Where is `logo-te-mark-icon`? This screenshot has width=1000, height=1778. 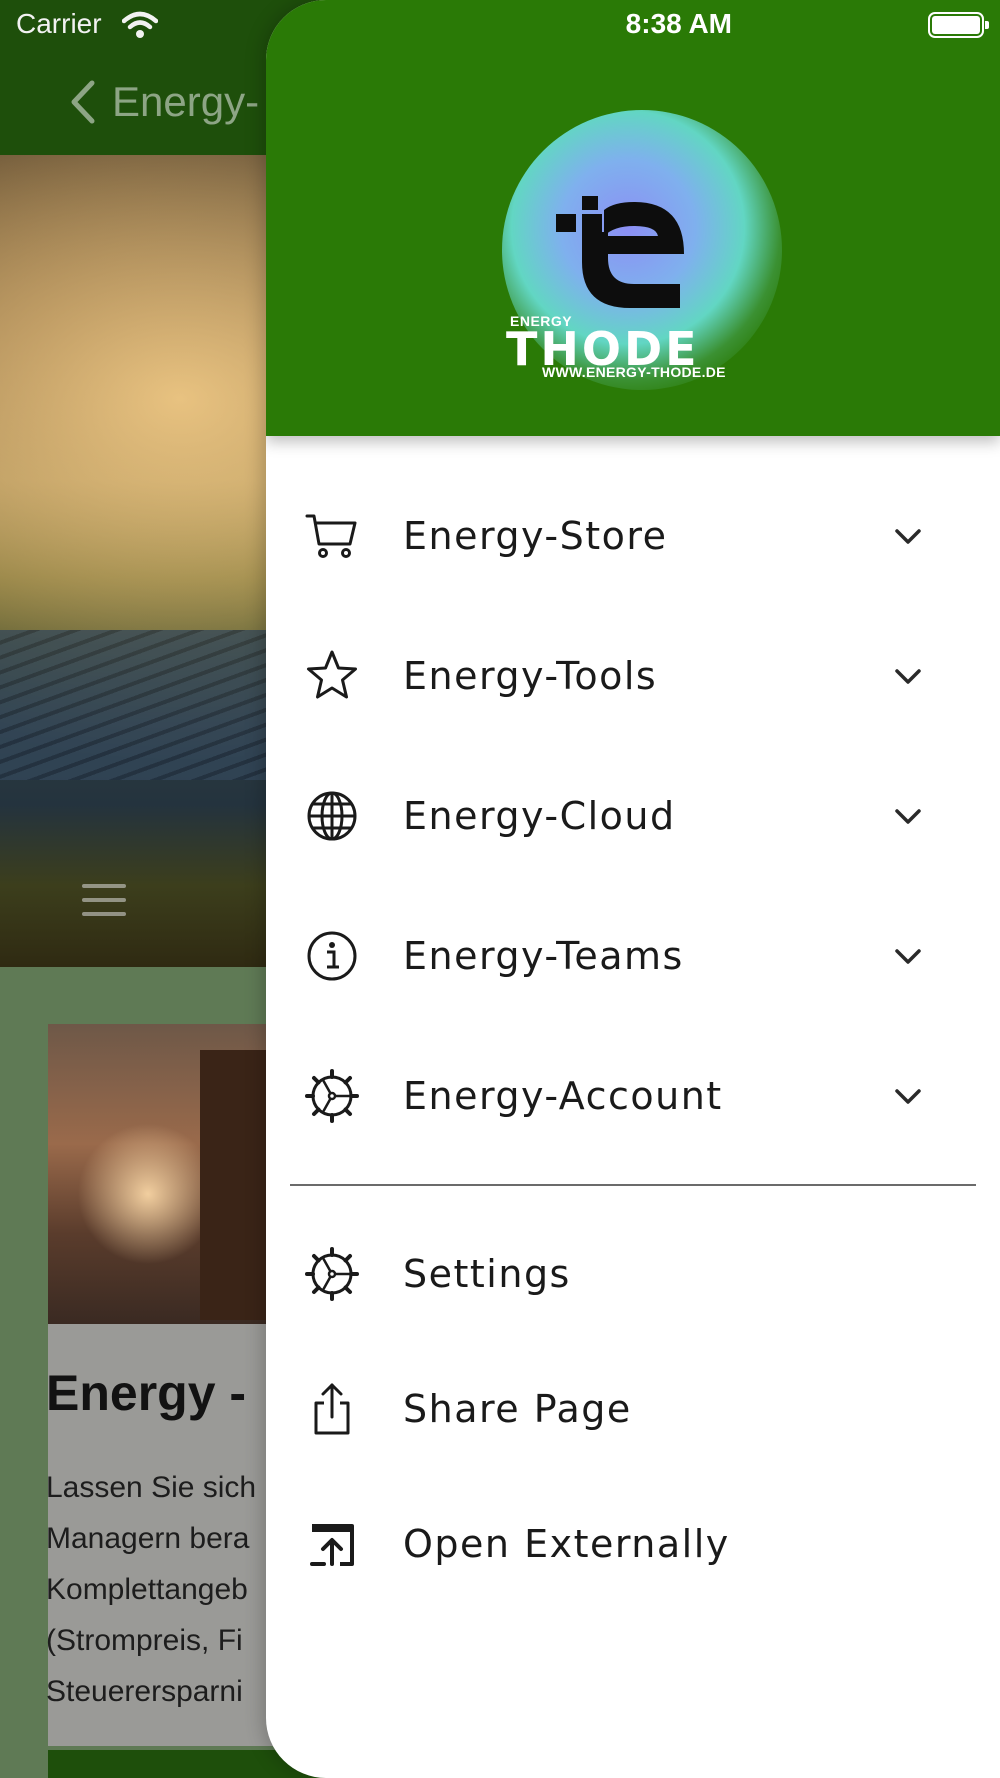 logo-te-mark-icon is located at coordinates (620, 252).